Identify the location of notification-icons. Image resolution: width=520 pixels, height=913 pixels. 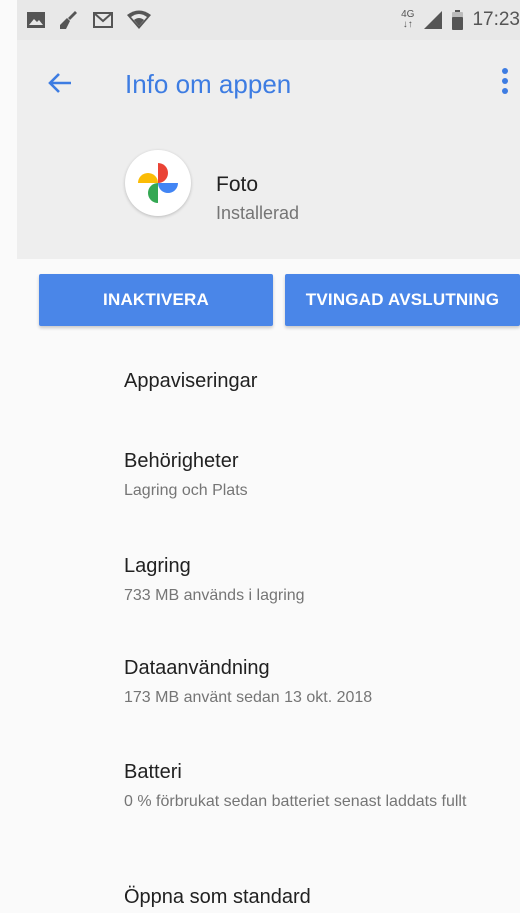
(89, 20).